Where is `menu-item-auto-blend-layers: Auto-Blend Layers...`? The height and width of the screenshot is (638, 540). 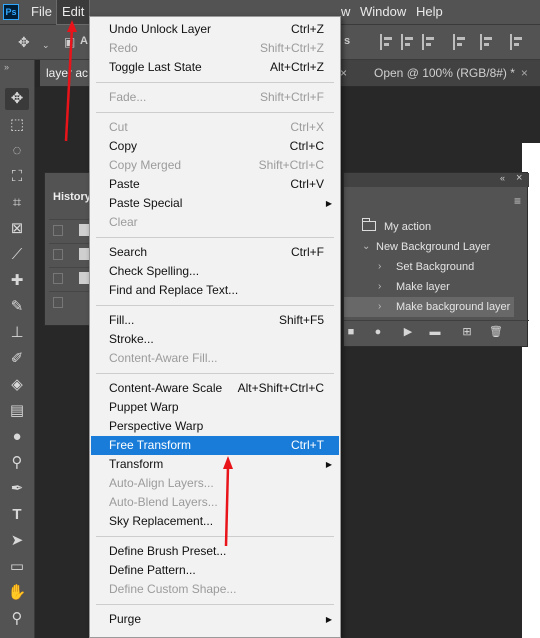
menu-item-auto-blend-layers: Auto-Blend Layers... is located at coordinates (215, 502).